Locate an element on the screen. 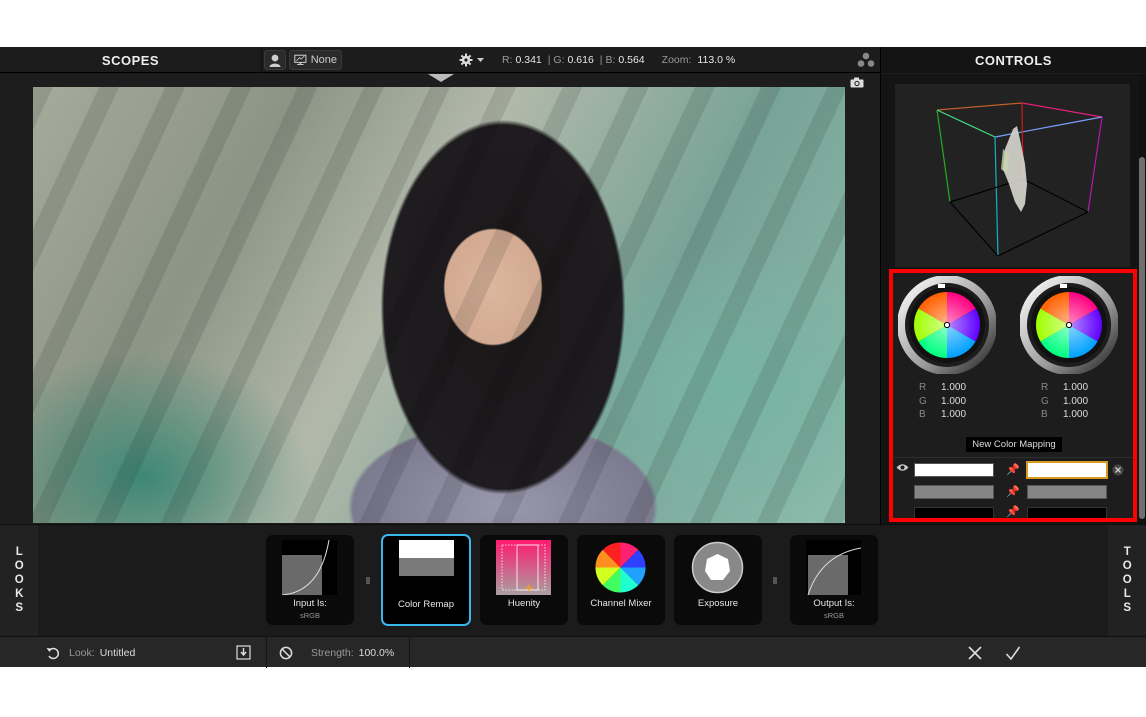  controls-title: CONTROLS is located at coordinates (1013, 60).